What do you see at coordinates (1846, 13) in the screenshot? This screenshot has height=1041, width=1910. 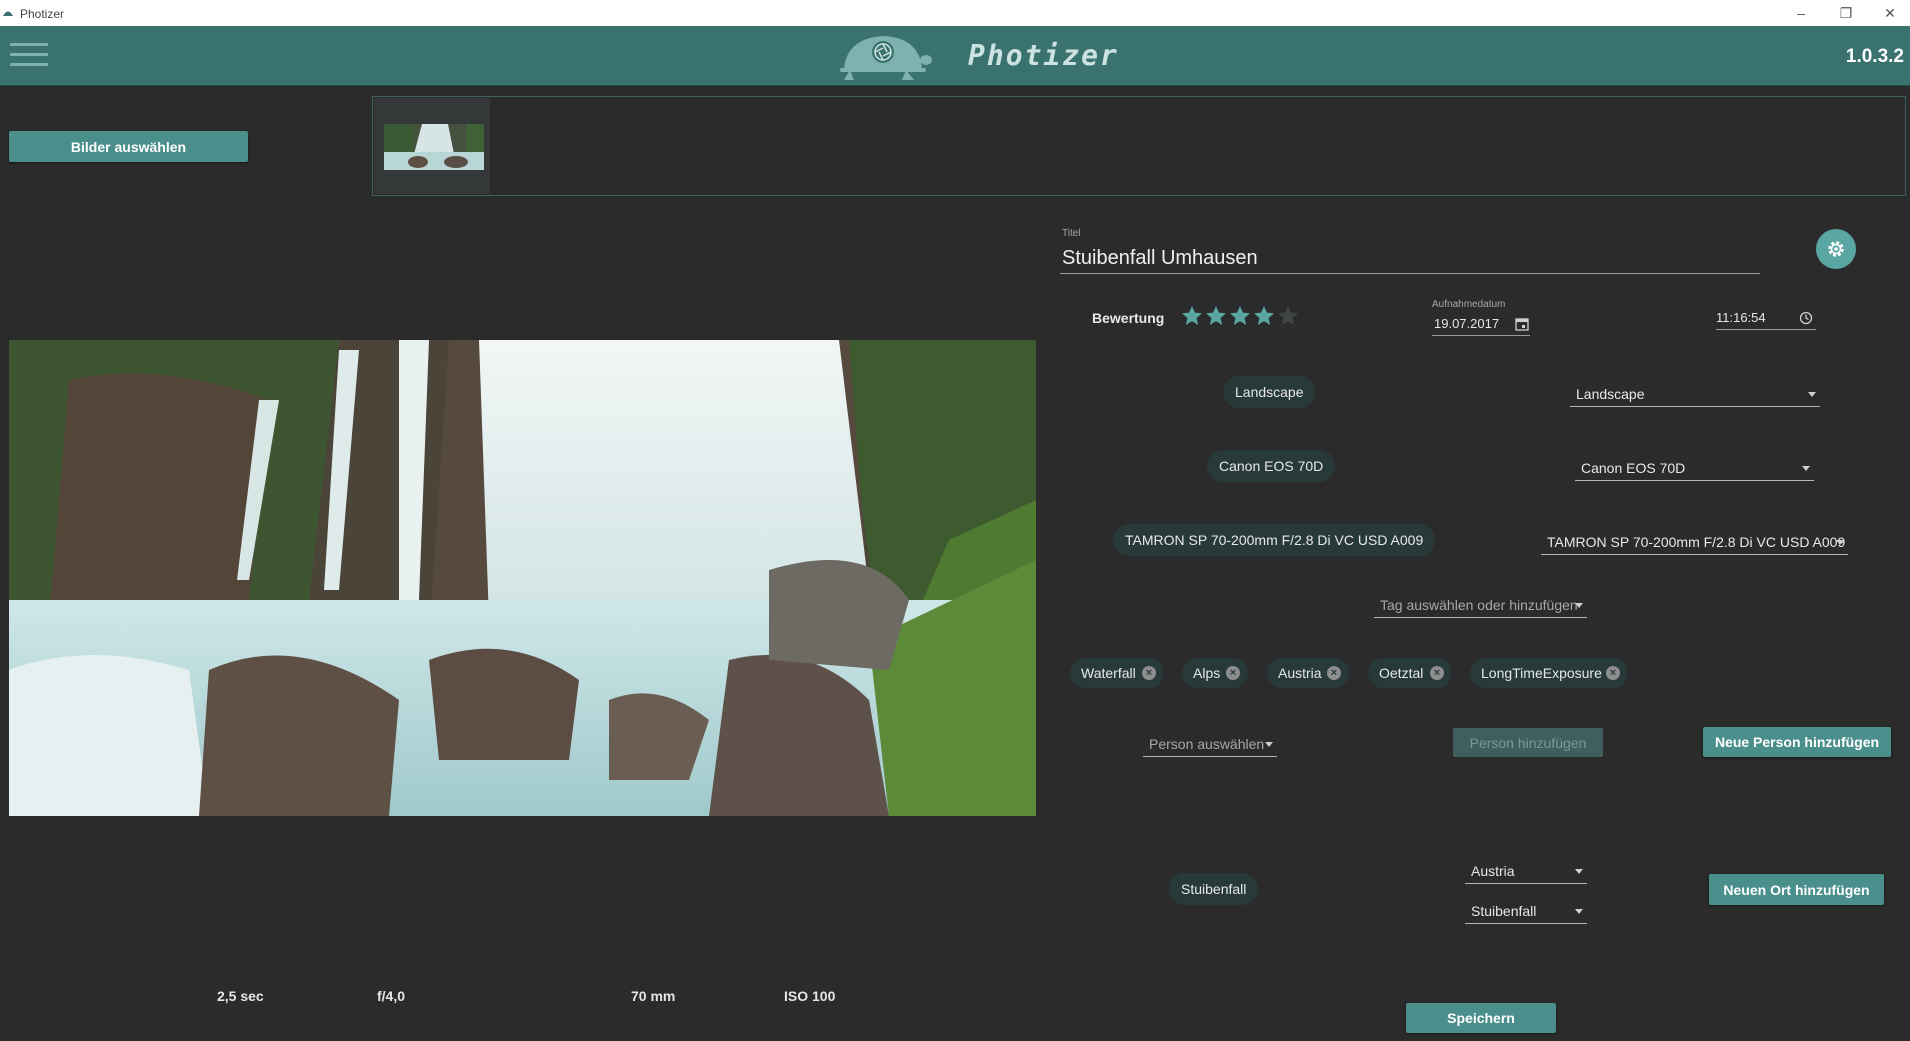 I see `restore-button: ❐` at bounding box center [1846, 13].